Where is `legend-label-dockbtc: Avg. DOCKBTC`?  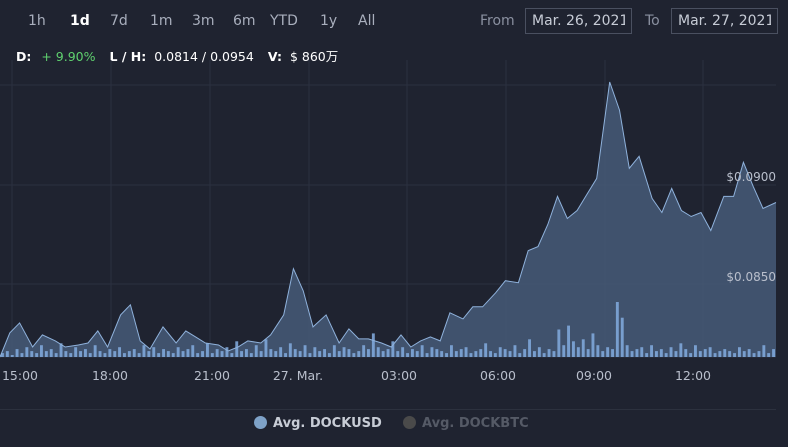 legend-label-dockbtc: Avg. DOCKBTC is located at coordinates (475, 423).